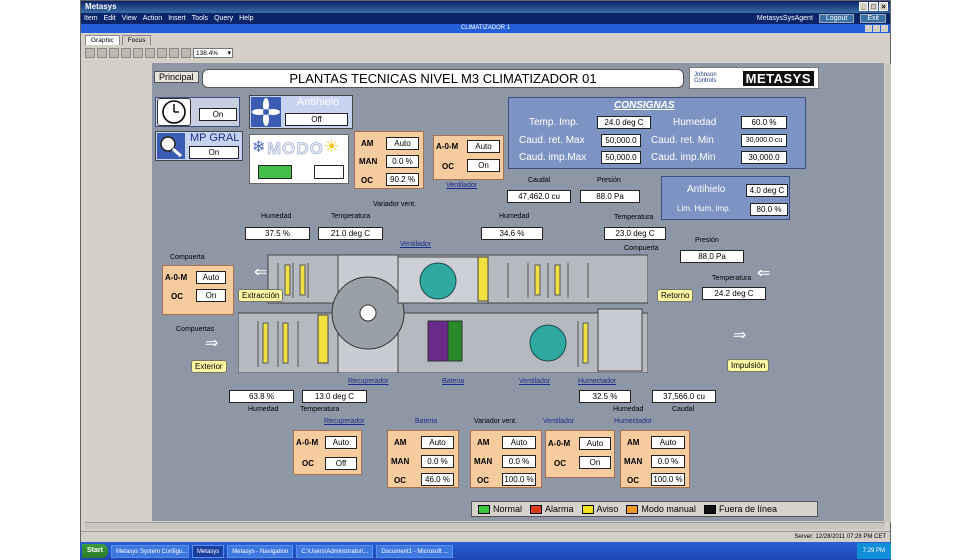 The width and height of the screenshot is (980, 560). Describe the element at coordinates (136, 40) in the screenshot. I see `tab-focus: Focus` at that location.